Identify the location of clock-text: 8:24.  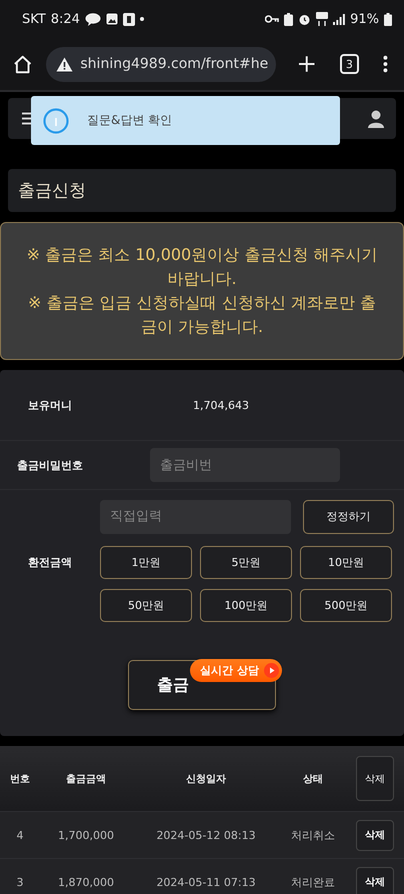
(65, 19).